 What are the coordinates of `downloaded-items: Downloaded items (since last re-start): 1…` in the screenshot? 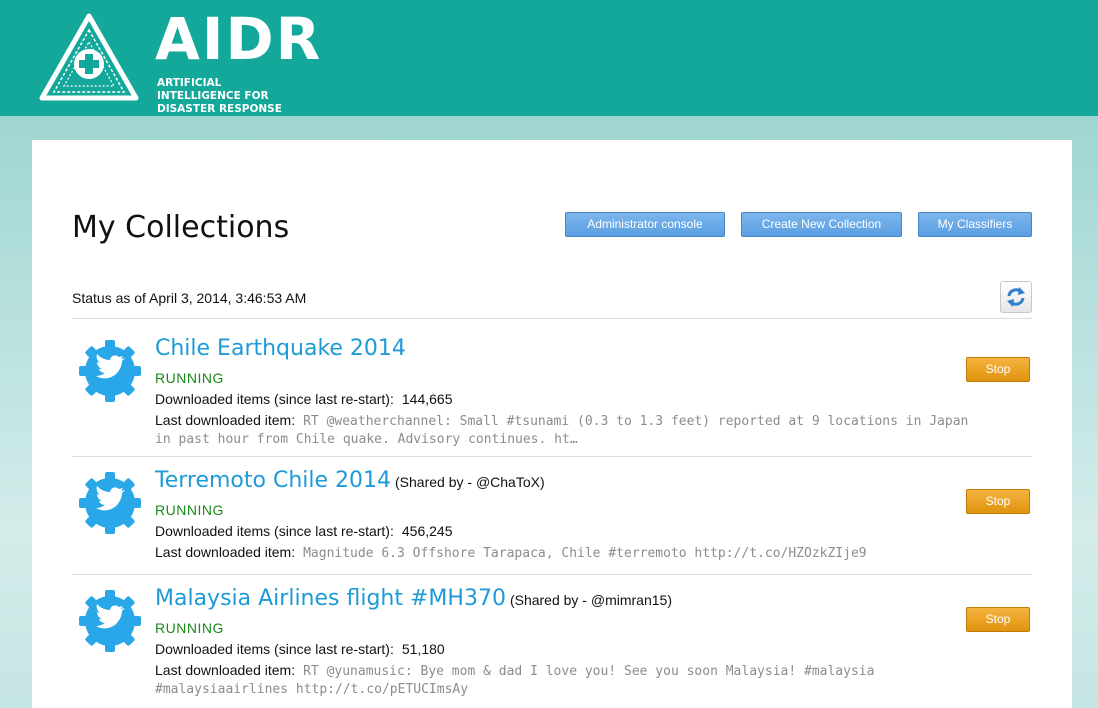 It's located at (303, 399).